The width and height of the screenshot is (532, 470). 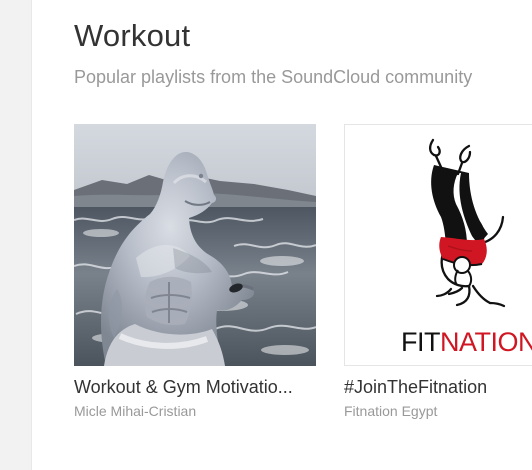 What do you see at coordinates (15, 235) in the screenshot?
I see `left-gutter` at bounding box center [15, 235].